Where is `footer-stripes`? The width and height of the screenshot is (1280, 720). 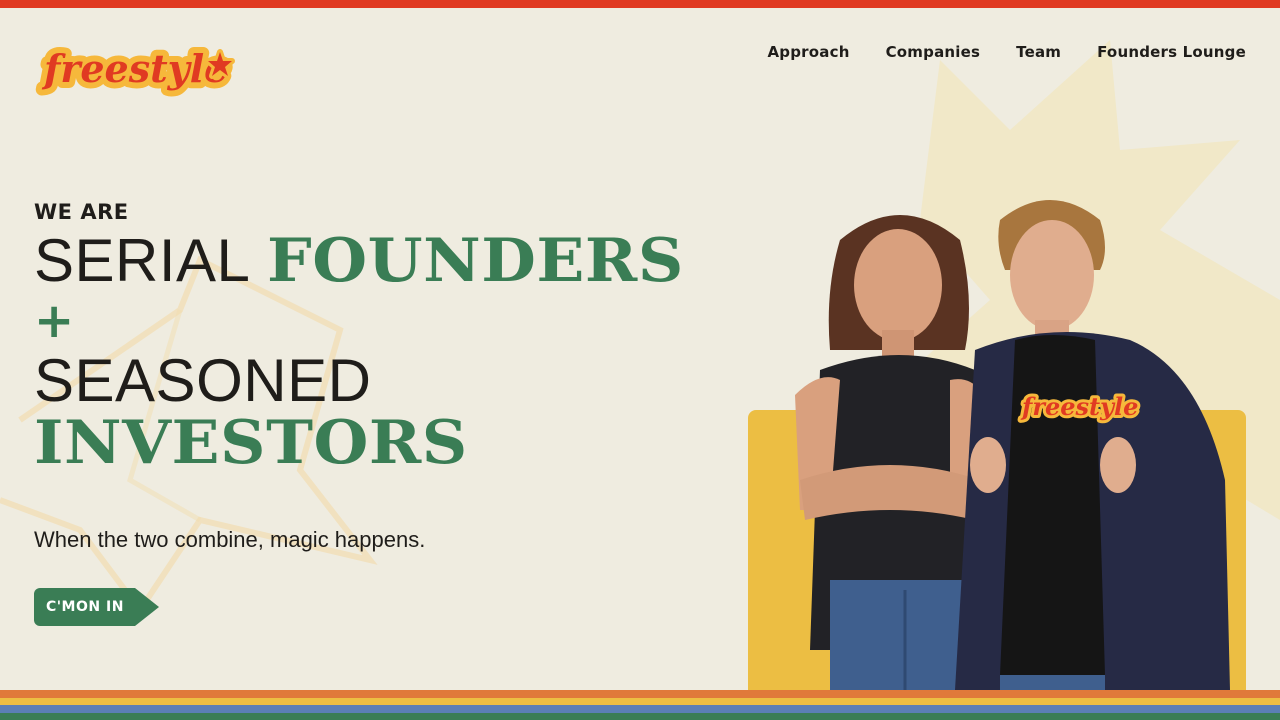 footer-stripes is located at coordinates (640, 705).